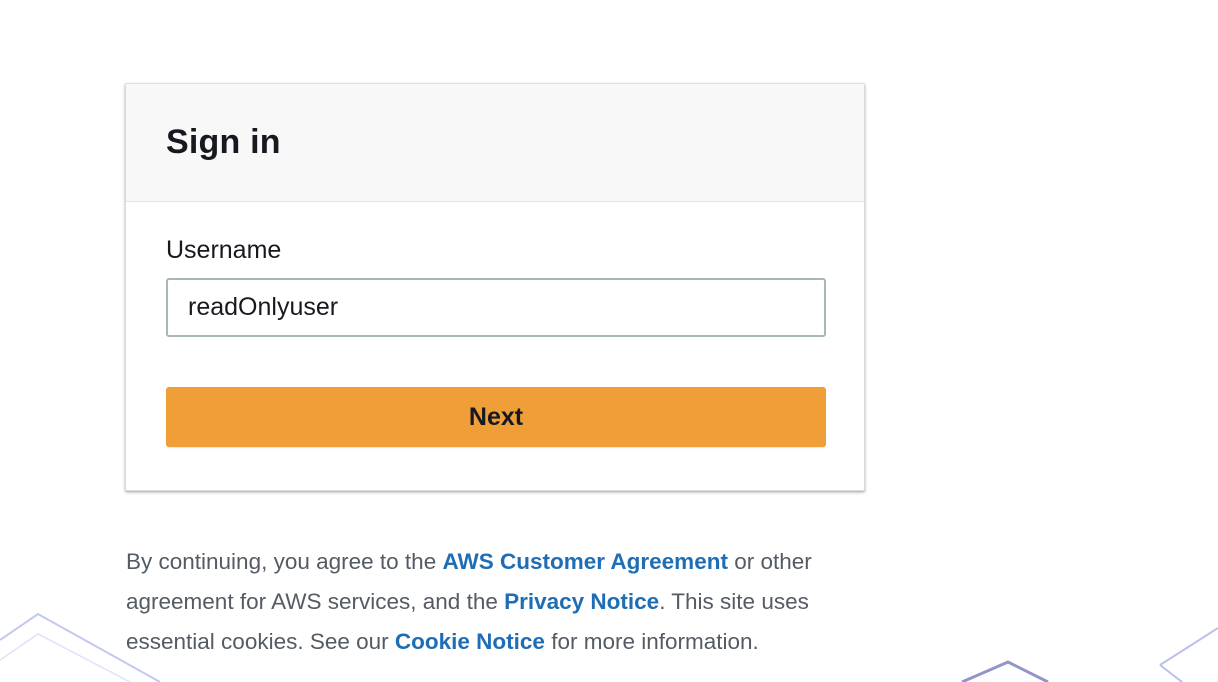  Describe the element at coordinates (284, 561) in the screenshot. I see `legal-text-1: By continuing, you agree to the` at that location.